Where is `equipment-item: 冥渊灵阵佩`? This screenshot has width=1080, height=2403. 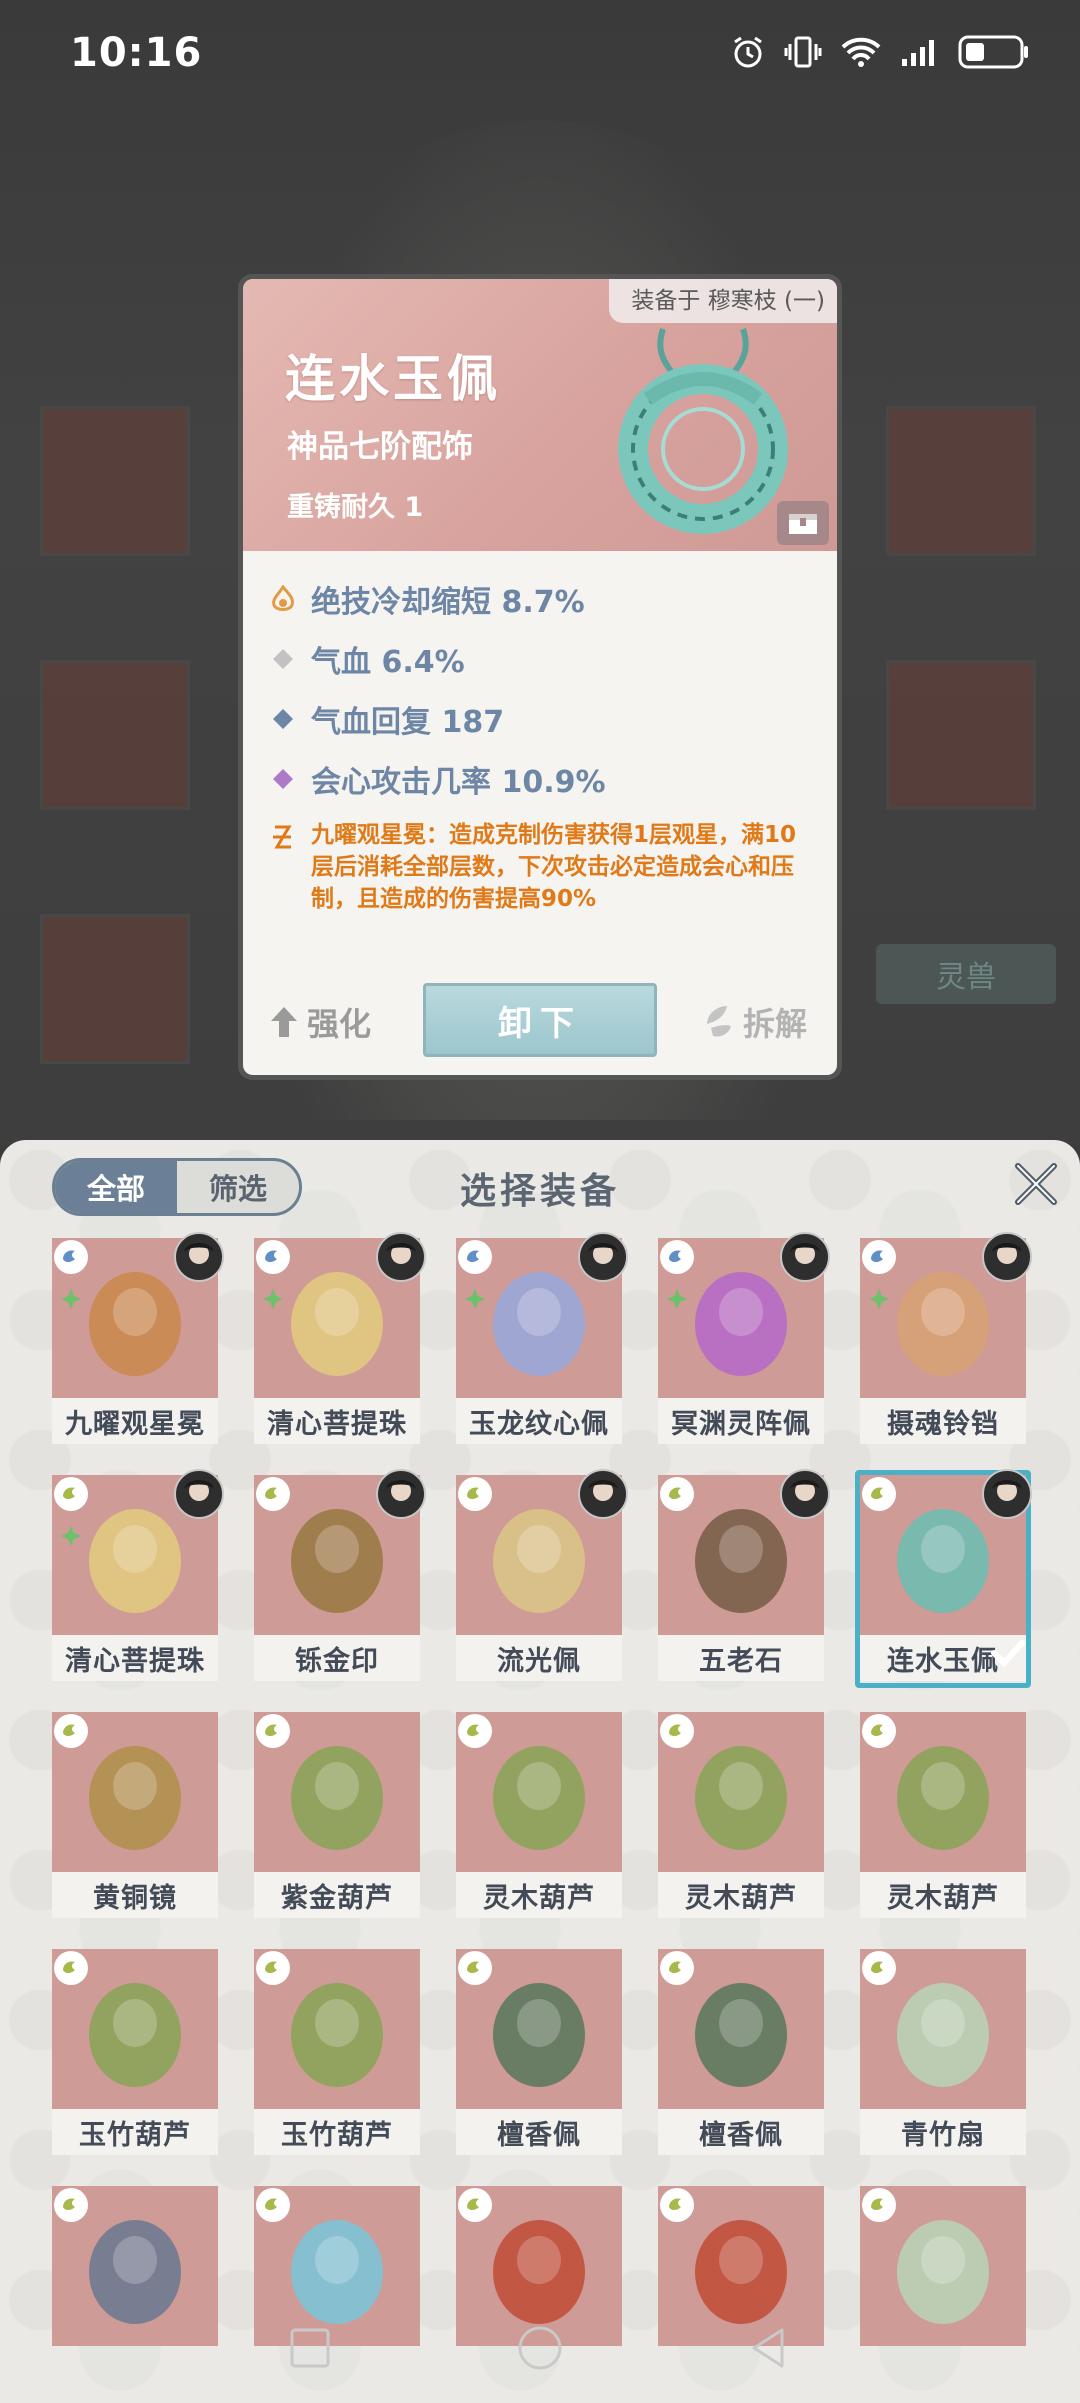
equipment-item: 冥渊灵阵佩 is located at coordinates (744, 1339).